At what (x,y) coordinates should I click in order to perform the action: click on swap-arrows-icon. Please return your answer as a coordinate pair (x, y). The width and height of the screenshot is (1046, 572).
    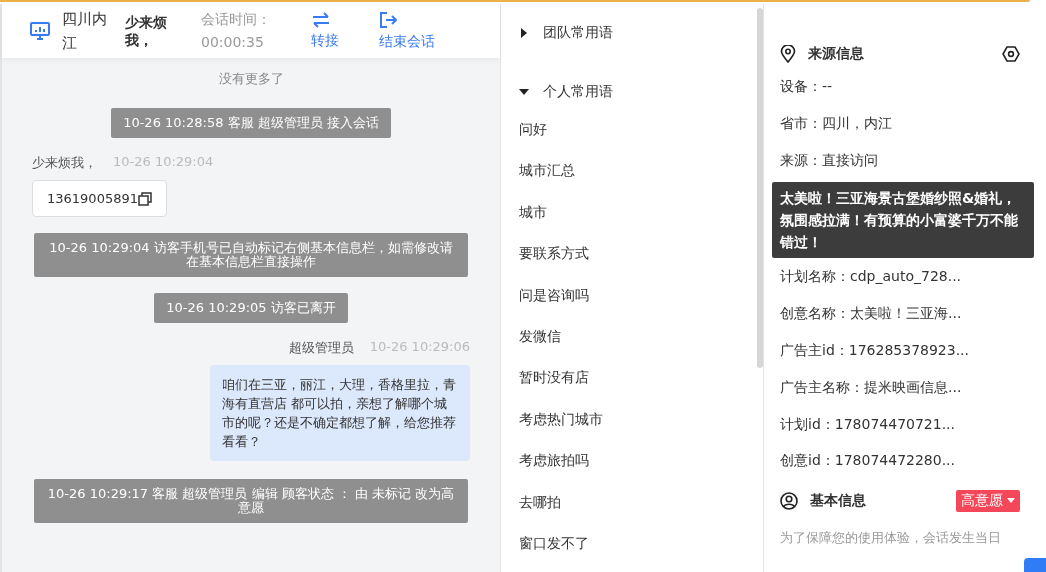
    Looking at the image, I should click on (321, 20).